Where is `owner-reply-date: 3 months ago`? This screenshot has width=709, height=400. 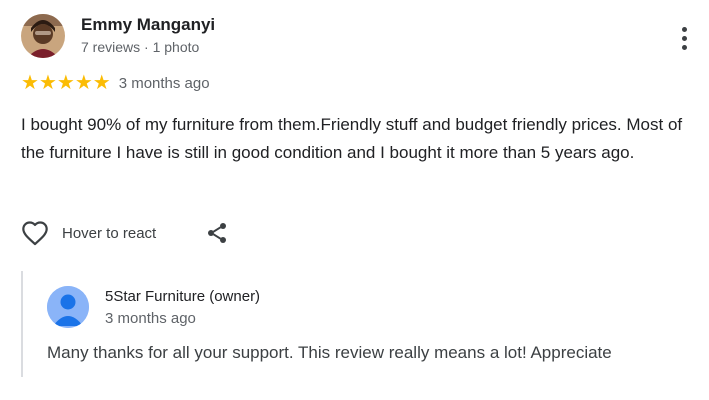 owner-reply-date: 3 months ago is located at coordinates (150, 318).